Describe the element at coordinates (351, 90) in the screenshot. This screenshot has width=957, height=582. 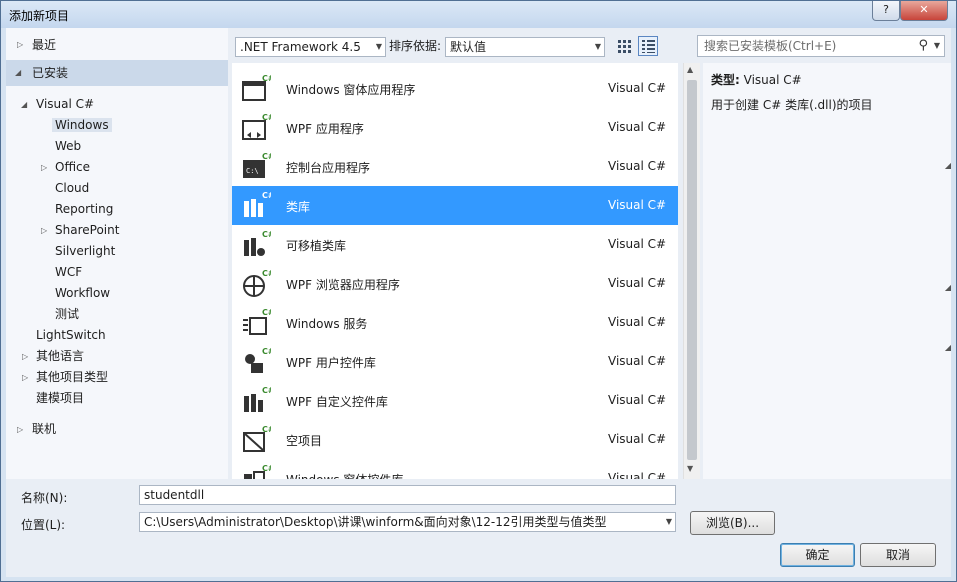
I see `template-name: Windows 窗体应用程序` at that location.